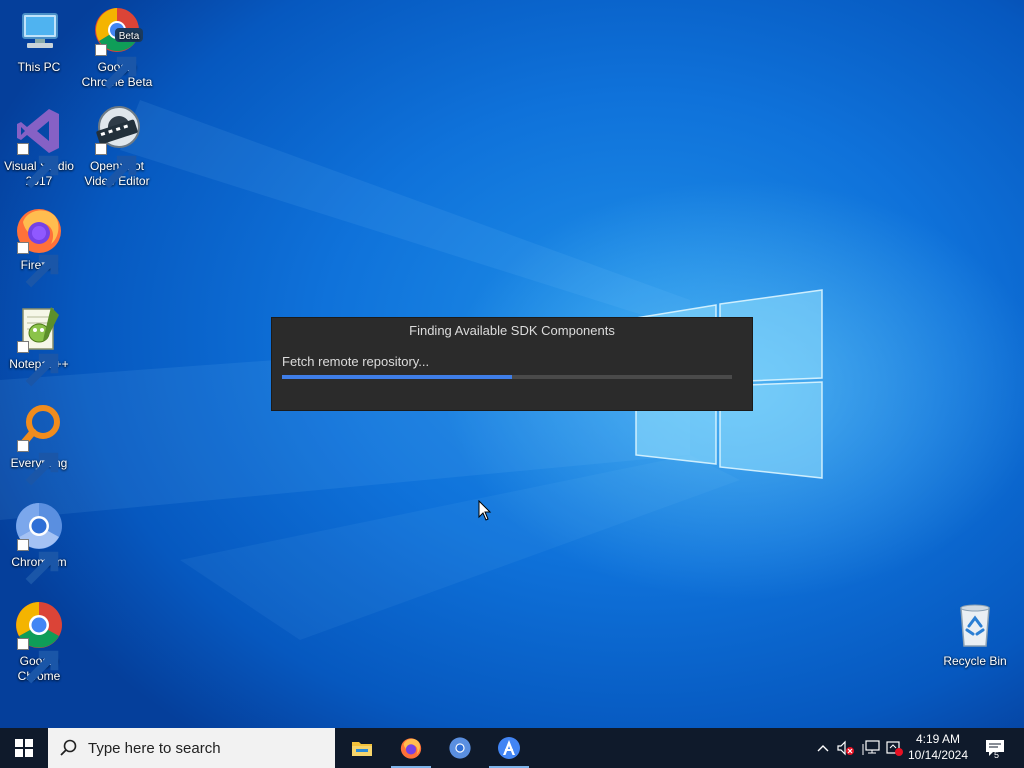  I want to click on show-hidden-icons-button, so click(823, 748).